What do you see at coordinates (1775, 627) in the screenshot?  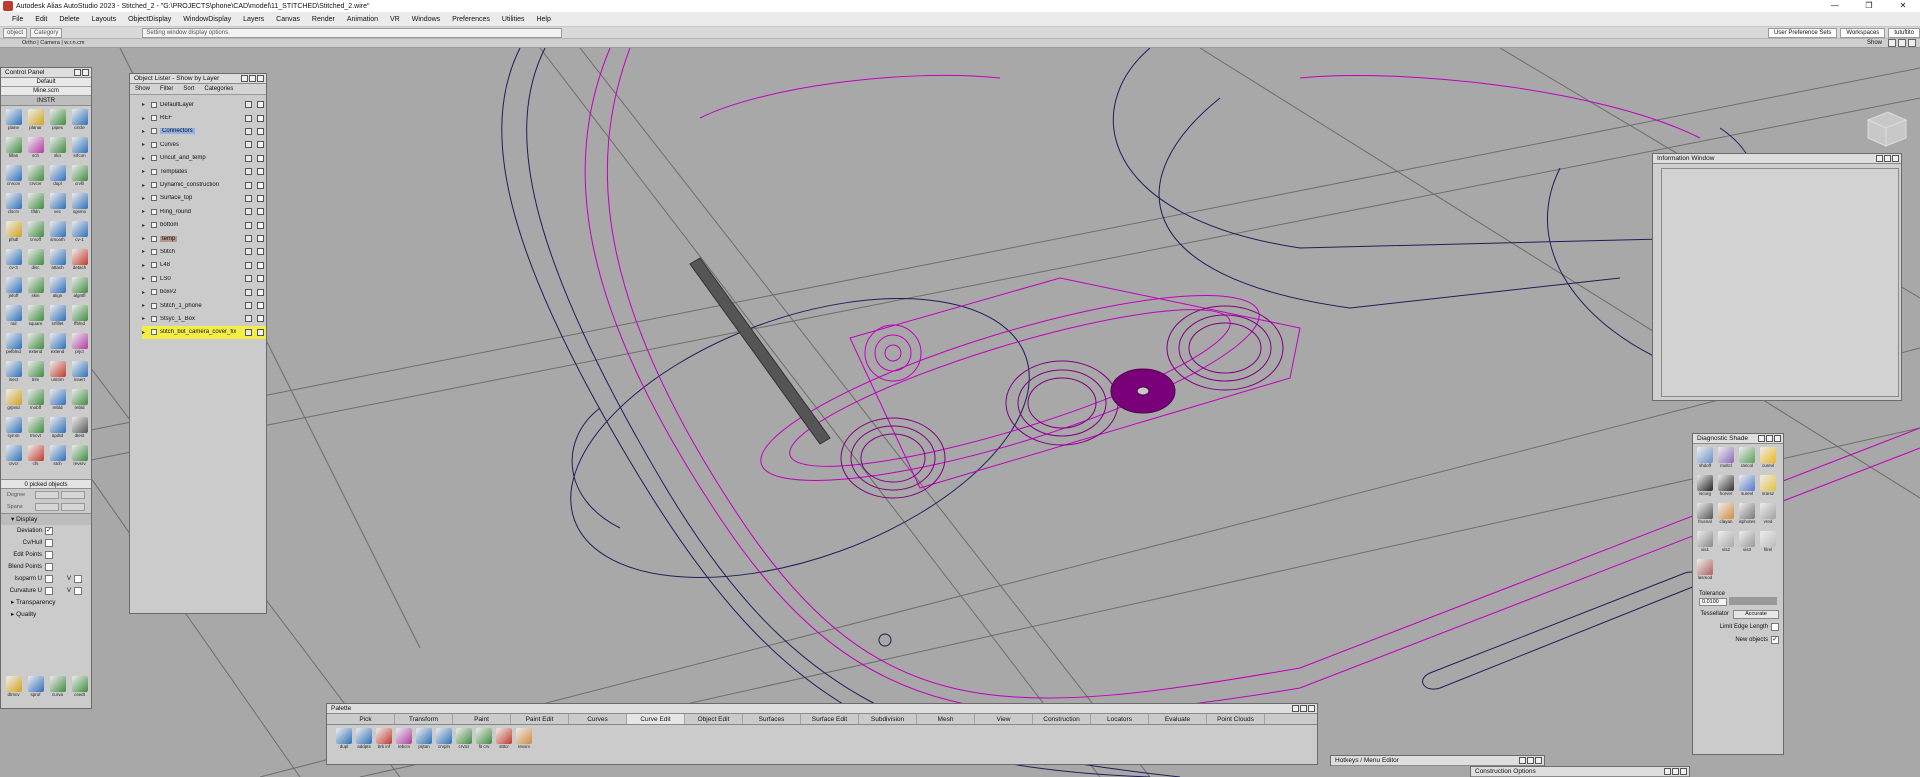 I see `limit-edge-checkbox` at bounding box center [1775, 627].